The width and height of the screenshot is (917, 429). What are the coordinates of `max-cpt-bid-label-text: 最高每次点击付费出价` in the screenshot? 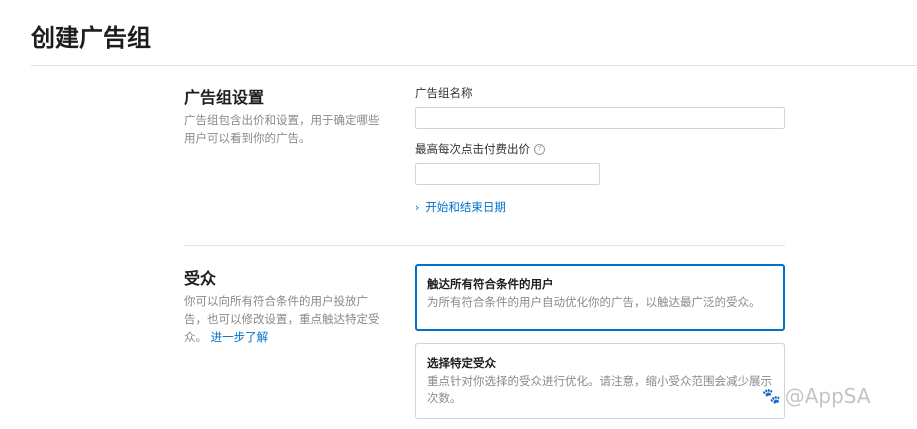 It's located at (472, 149).